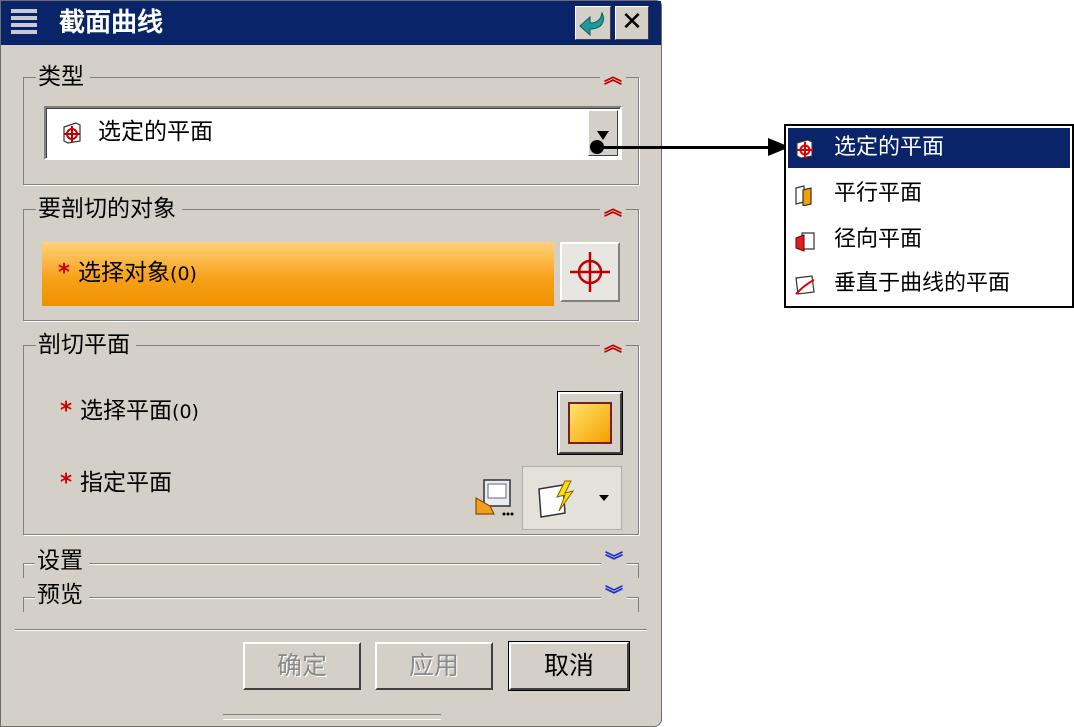 This screenshot has height=727, width=1074. What do you see at coordinates (331, 630) in the screenshot?
I see `button-separator` at bounding box center [331, 630].